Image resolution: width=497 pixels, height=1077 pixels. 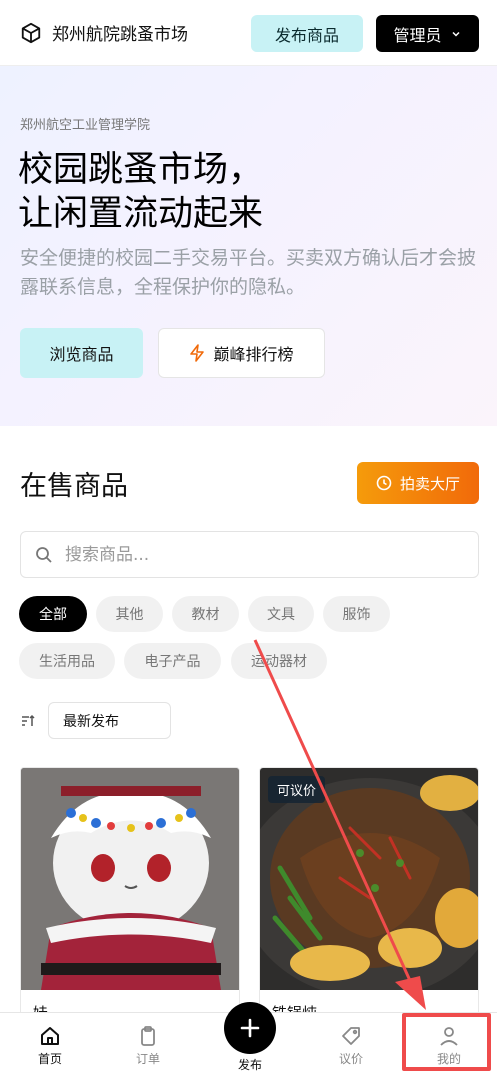 What do you see at coordinates (248, 272) in the screenshot?
I see `hero-description: 安全便捷的校园二手交易平台。买卖双方确认后才会披露联系信息，全程保护你的隐私。` at bounding box center [248, 272].